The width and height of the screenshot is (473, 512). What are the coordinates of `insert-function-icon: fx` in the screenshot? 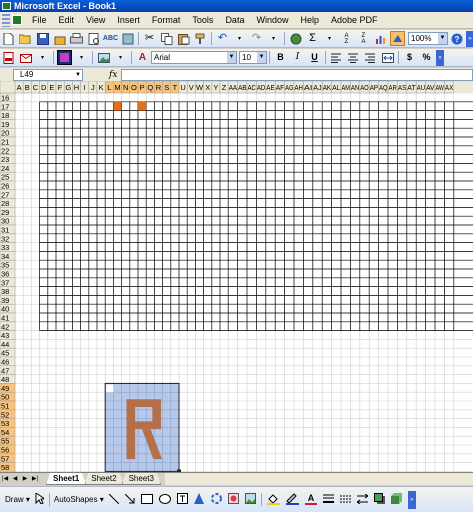 It's located at (113, 75).